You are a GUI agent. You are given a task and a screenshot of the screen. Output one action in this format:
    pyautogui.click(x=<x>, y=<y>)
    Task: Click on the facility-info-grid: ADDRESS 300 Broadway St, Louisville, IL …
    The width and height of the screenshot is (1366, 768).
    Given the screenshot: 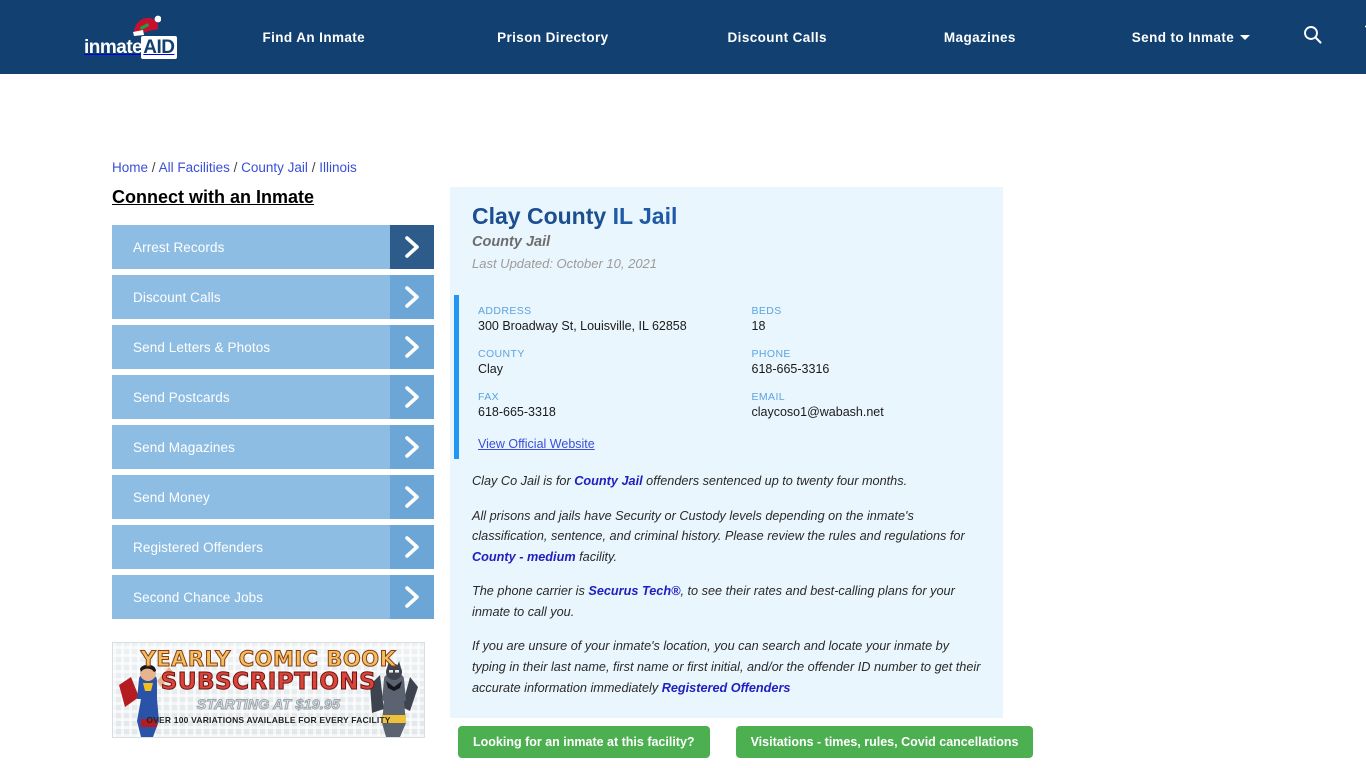 What is the action you would take?
    pyautogui.click(x=729, y=379)
    